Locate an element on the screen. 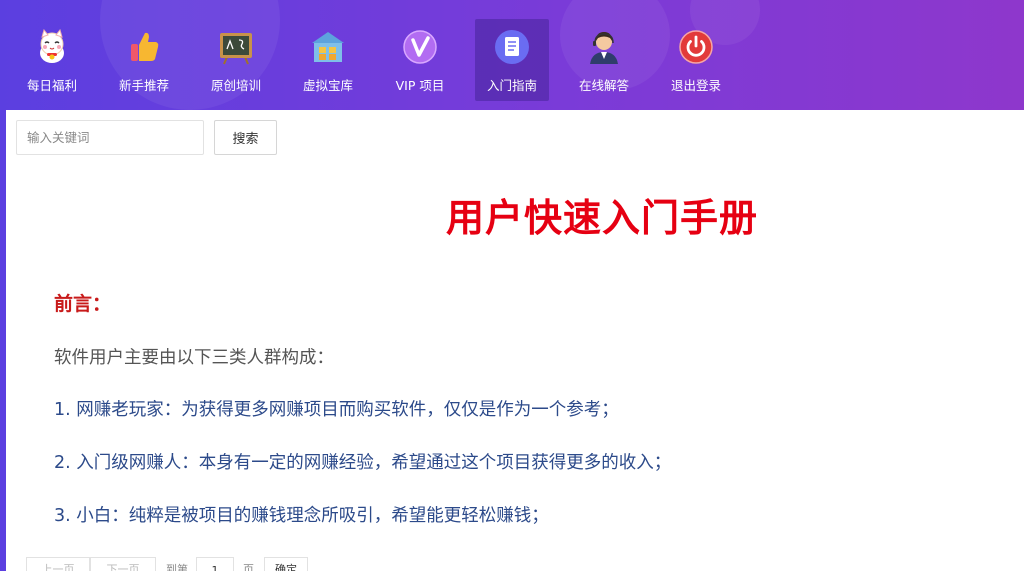  nav-item-virtual-treasury: 虚拟宝库 is located at coordinates (328, 60).